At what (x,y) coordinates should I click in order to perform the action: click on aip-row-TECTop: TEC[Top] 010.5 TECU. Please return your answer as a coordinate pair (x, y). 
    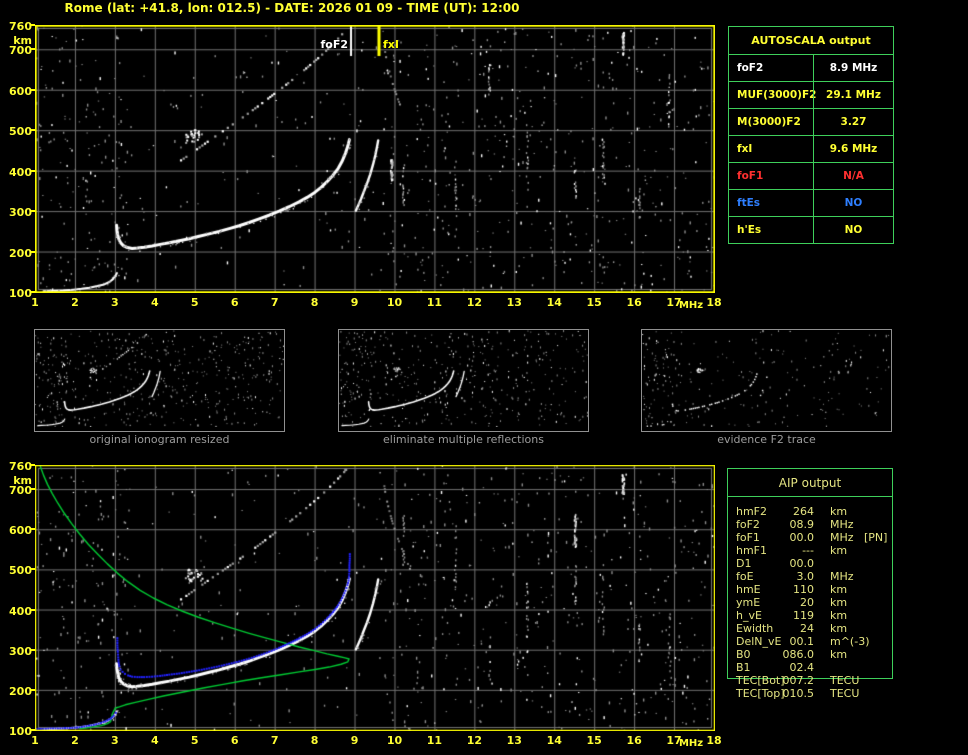
    Looking at the image, I should click on (810, 693).